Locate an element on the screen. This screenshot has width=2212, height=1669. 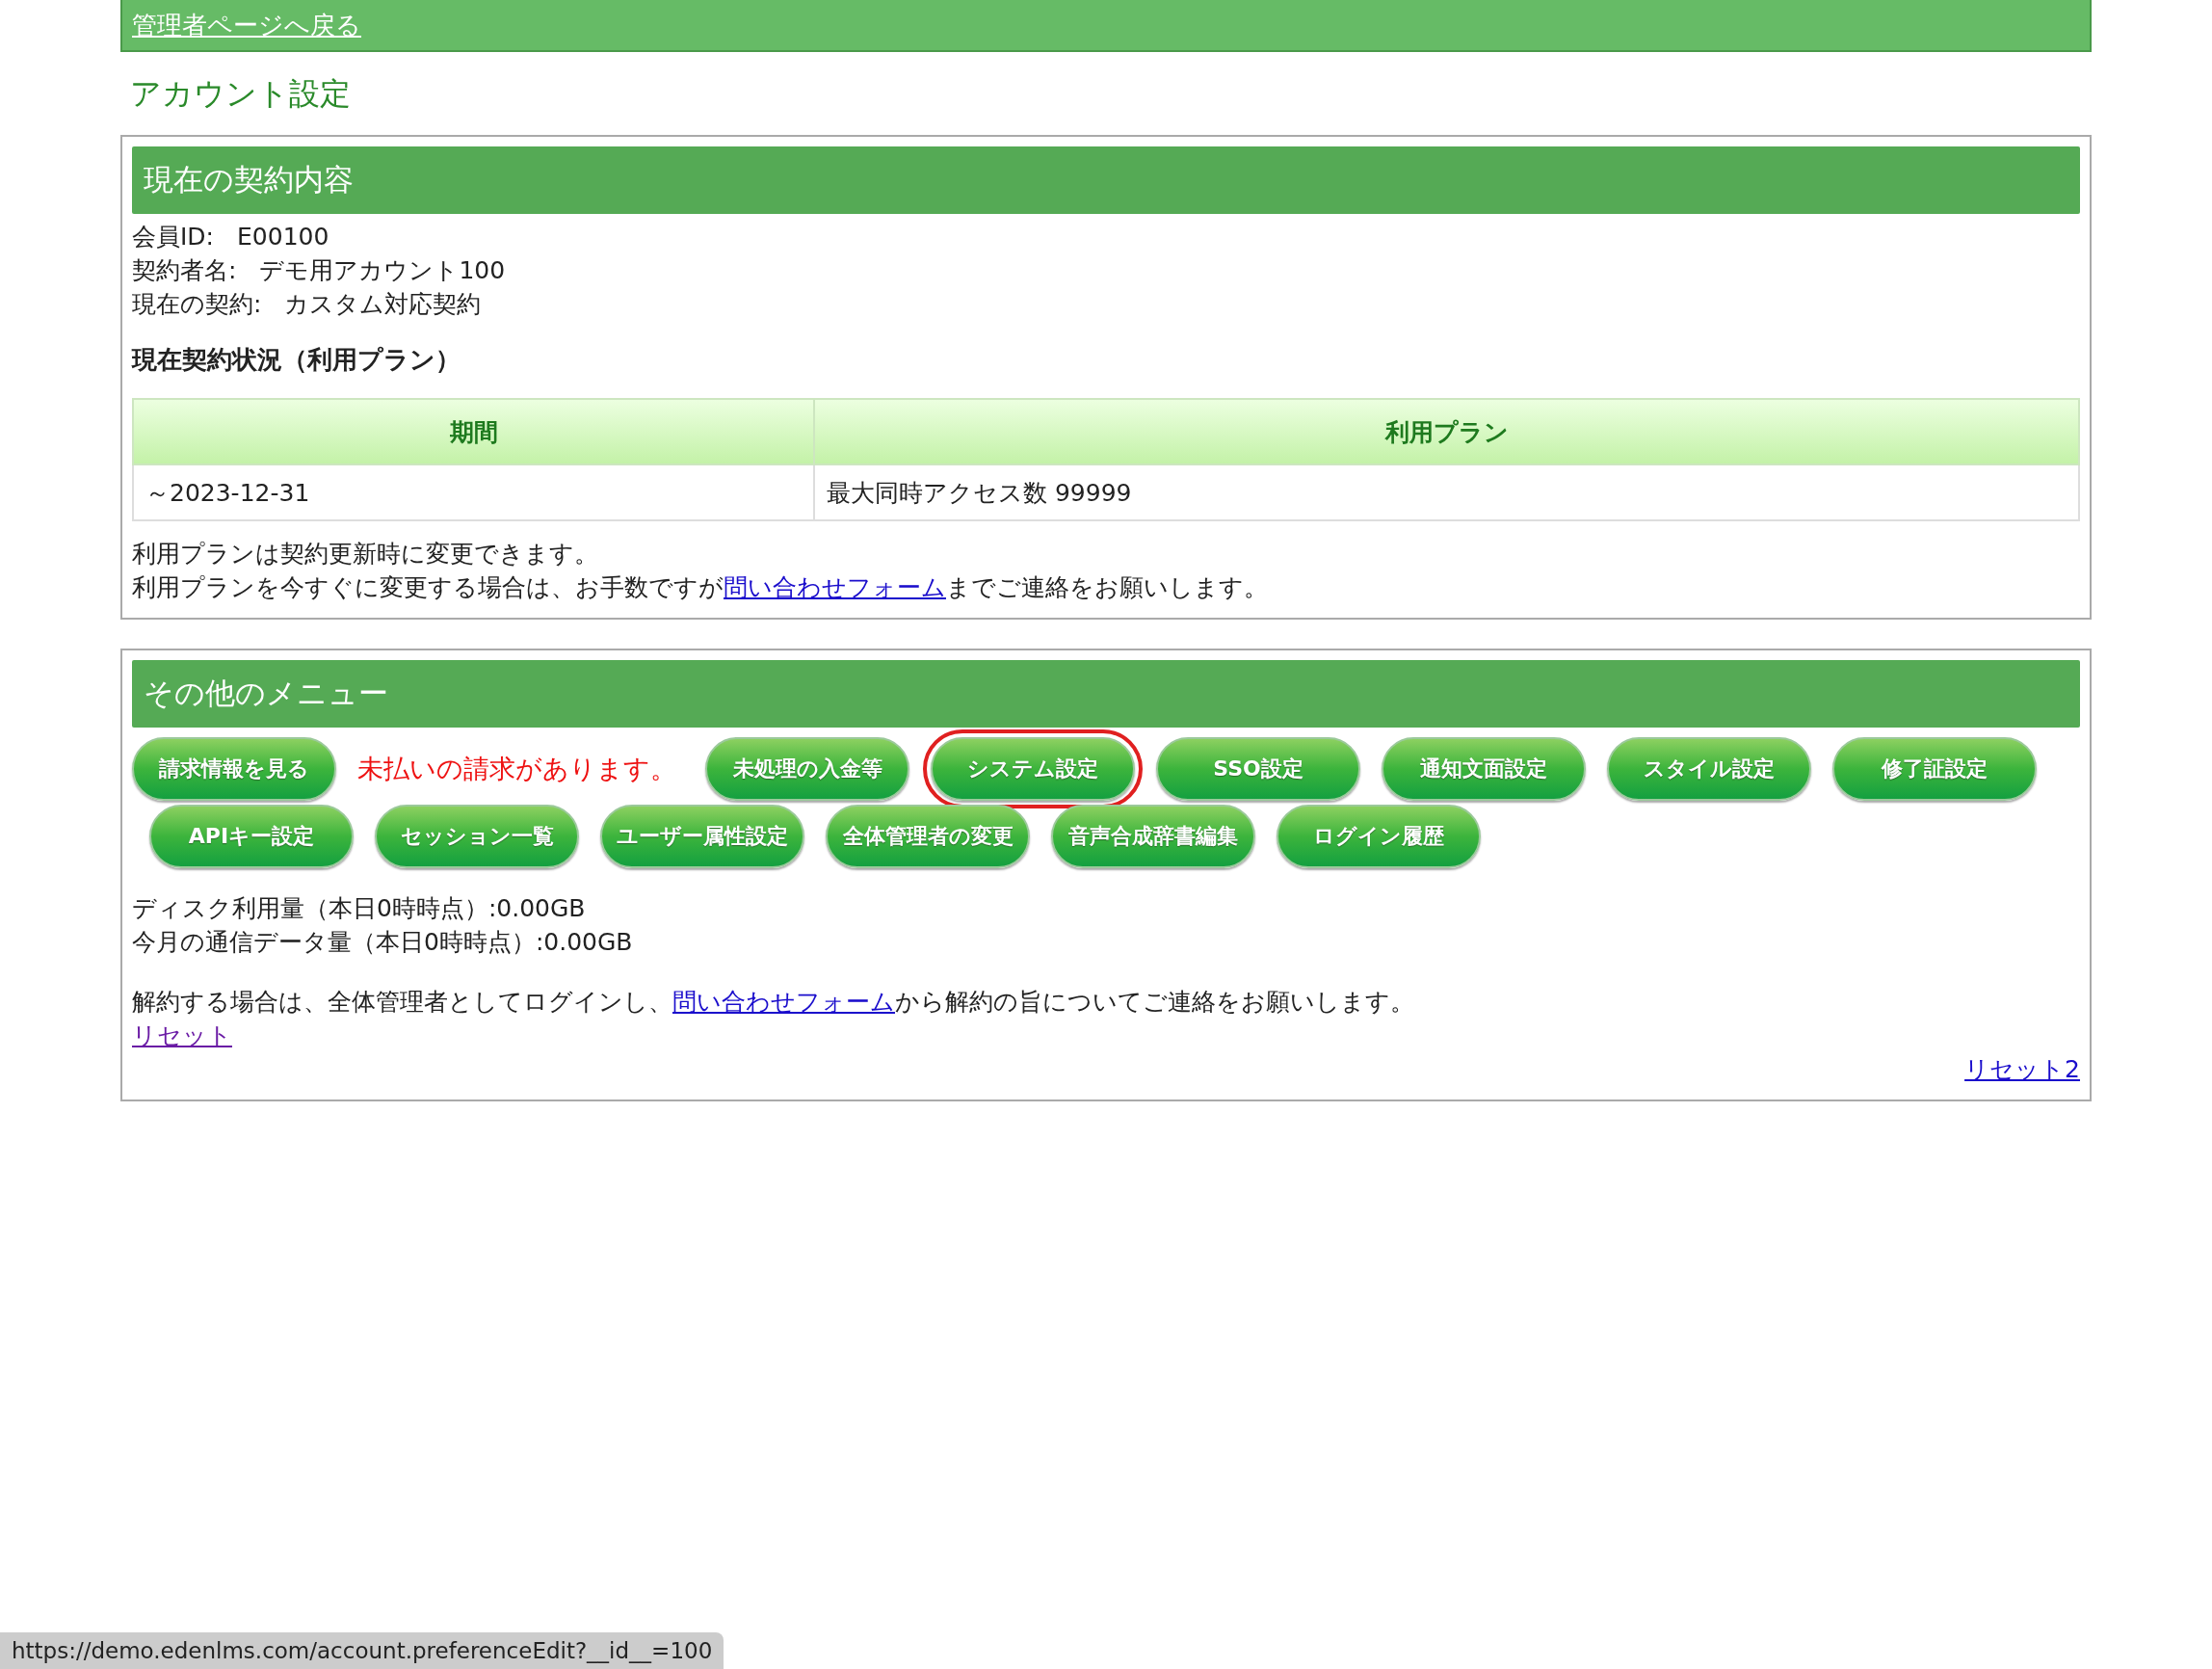
unpaid-notice: 未払いの請求があります。 is located at coordinates (516, 769).